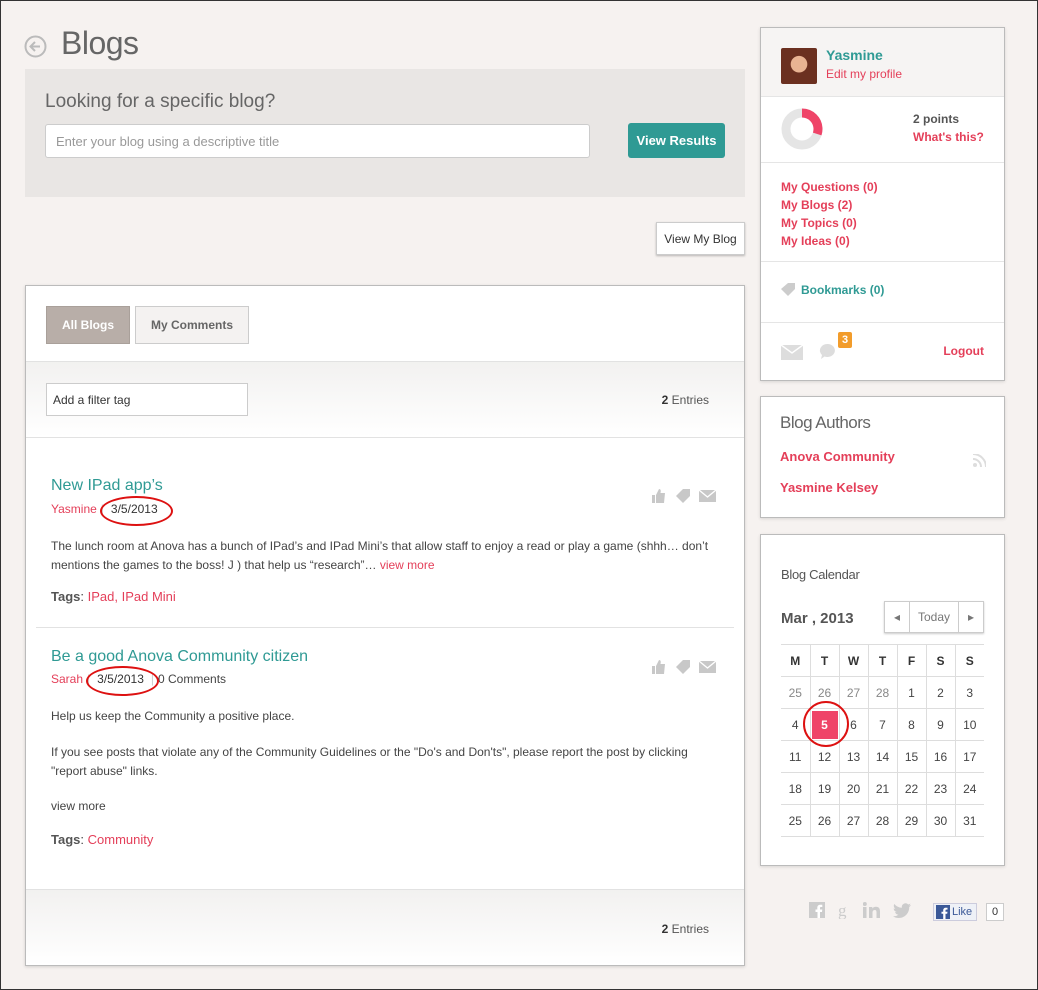 Image resolution: width=1038 pixels, height=990 pixels. What do you see at coordinates (911, 788) in the screenshot?
I see `calendar-day: 22` at bounding box center [911, 788].